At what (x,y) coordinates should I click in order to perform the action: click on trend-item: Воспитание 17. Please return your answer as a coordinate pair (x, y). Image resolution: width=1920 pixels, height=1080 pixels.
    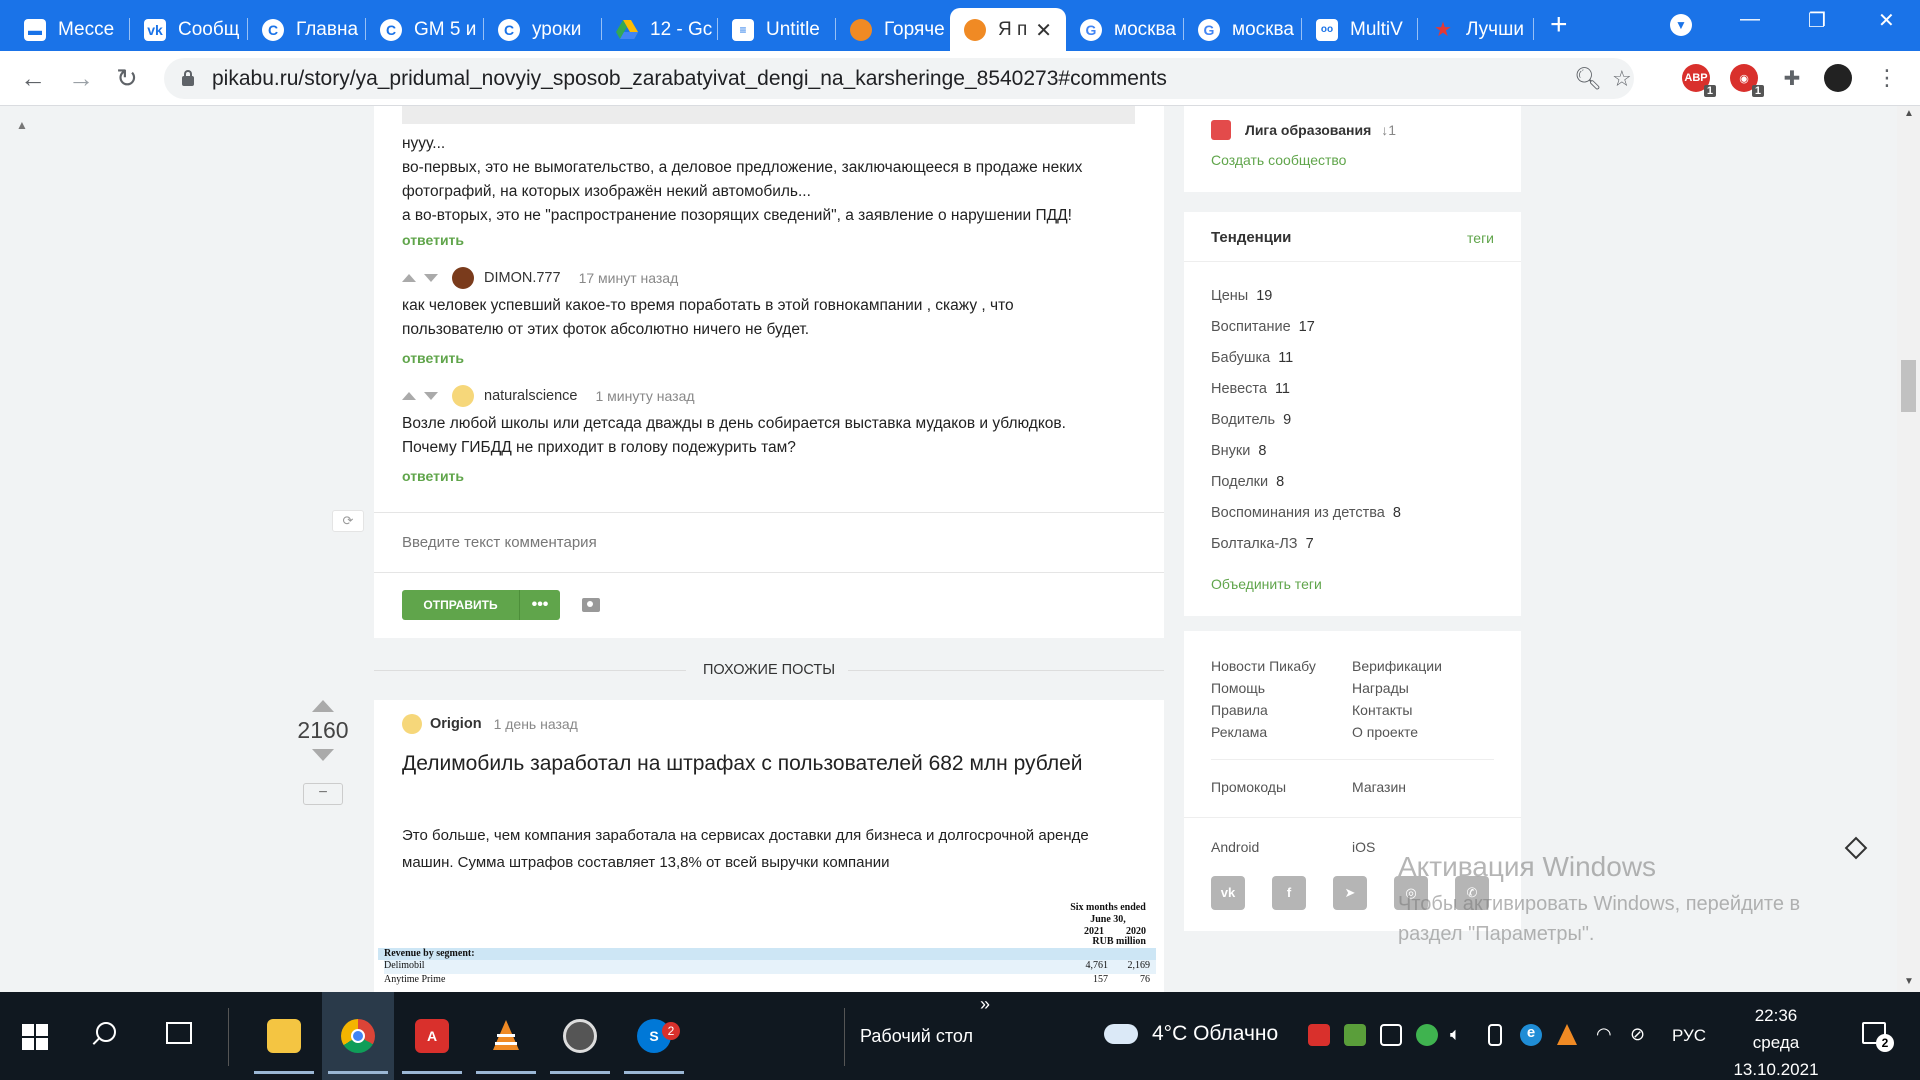
    Looking at the image, I should click on (1263, 327).